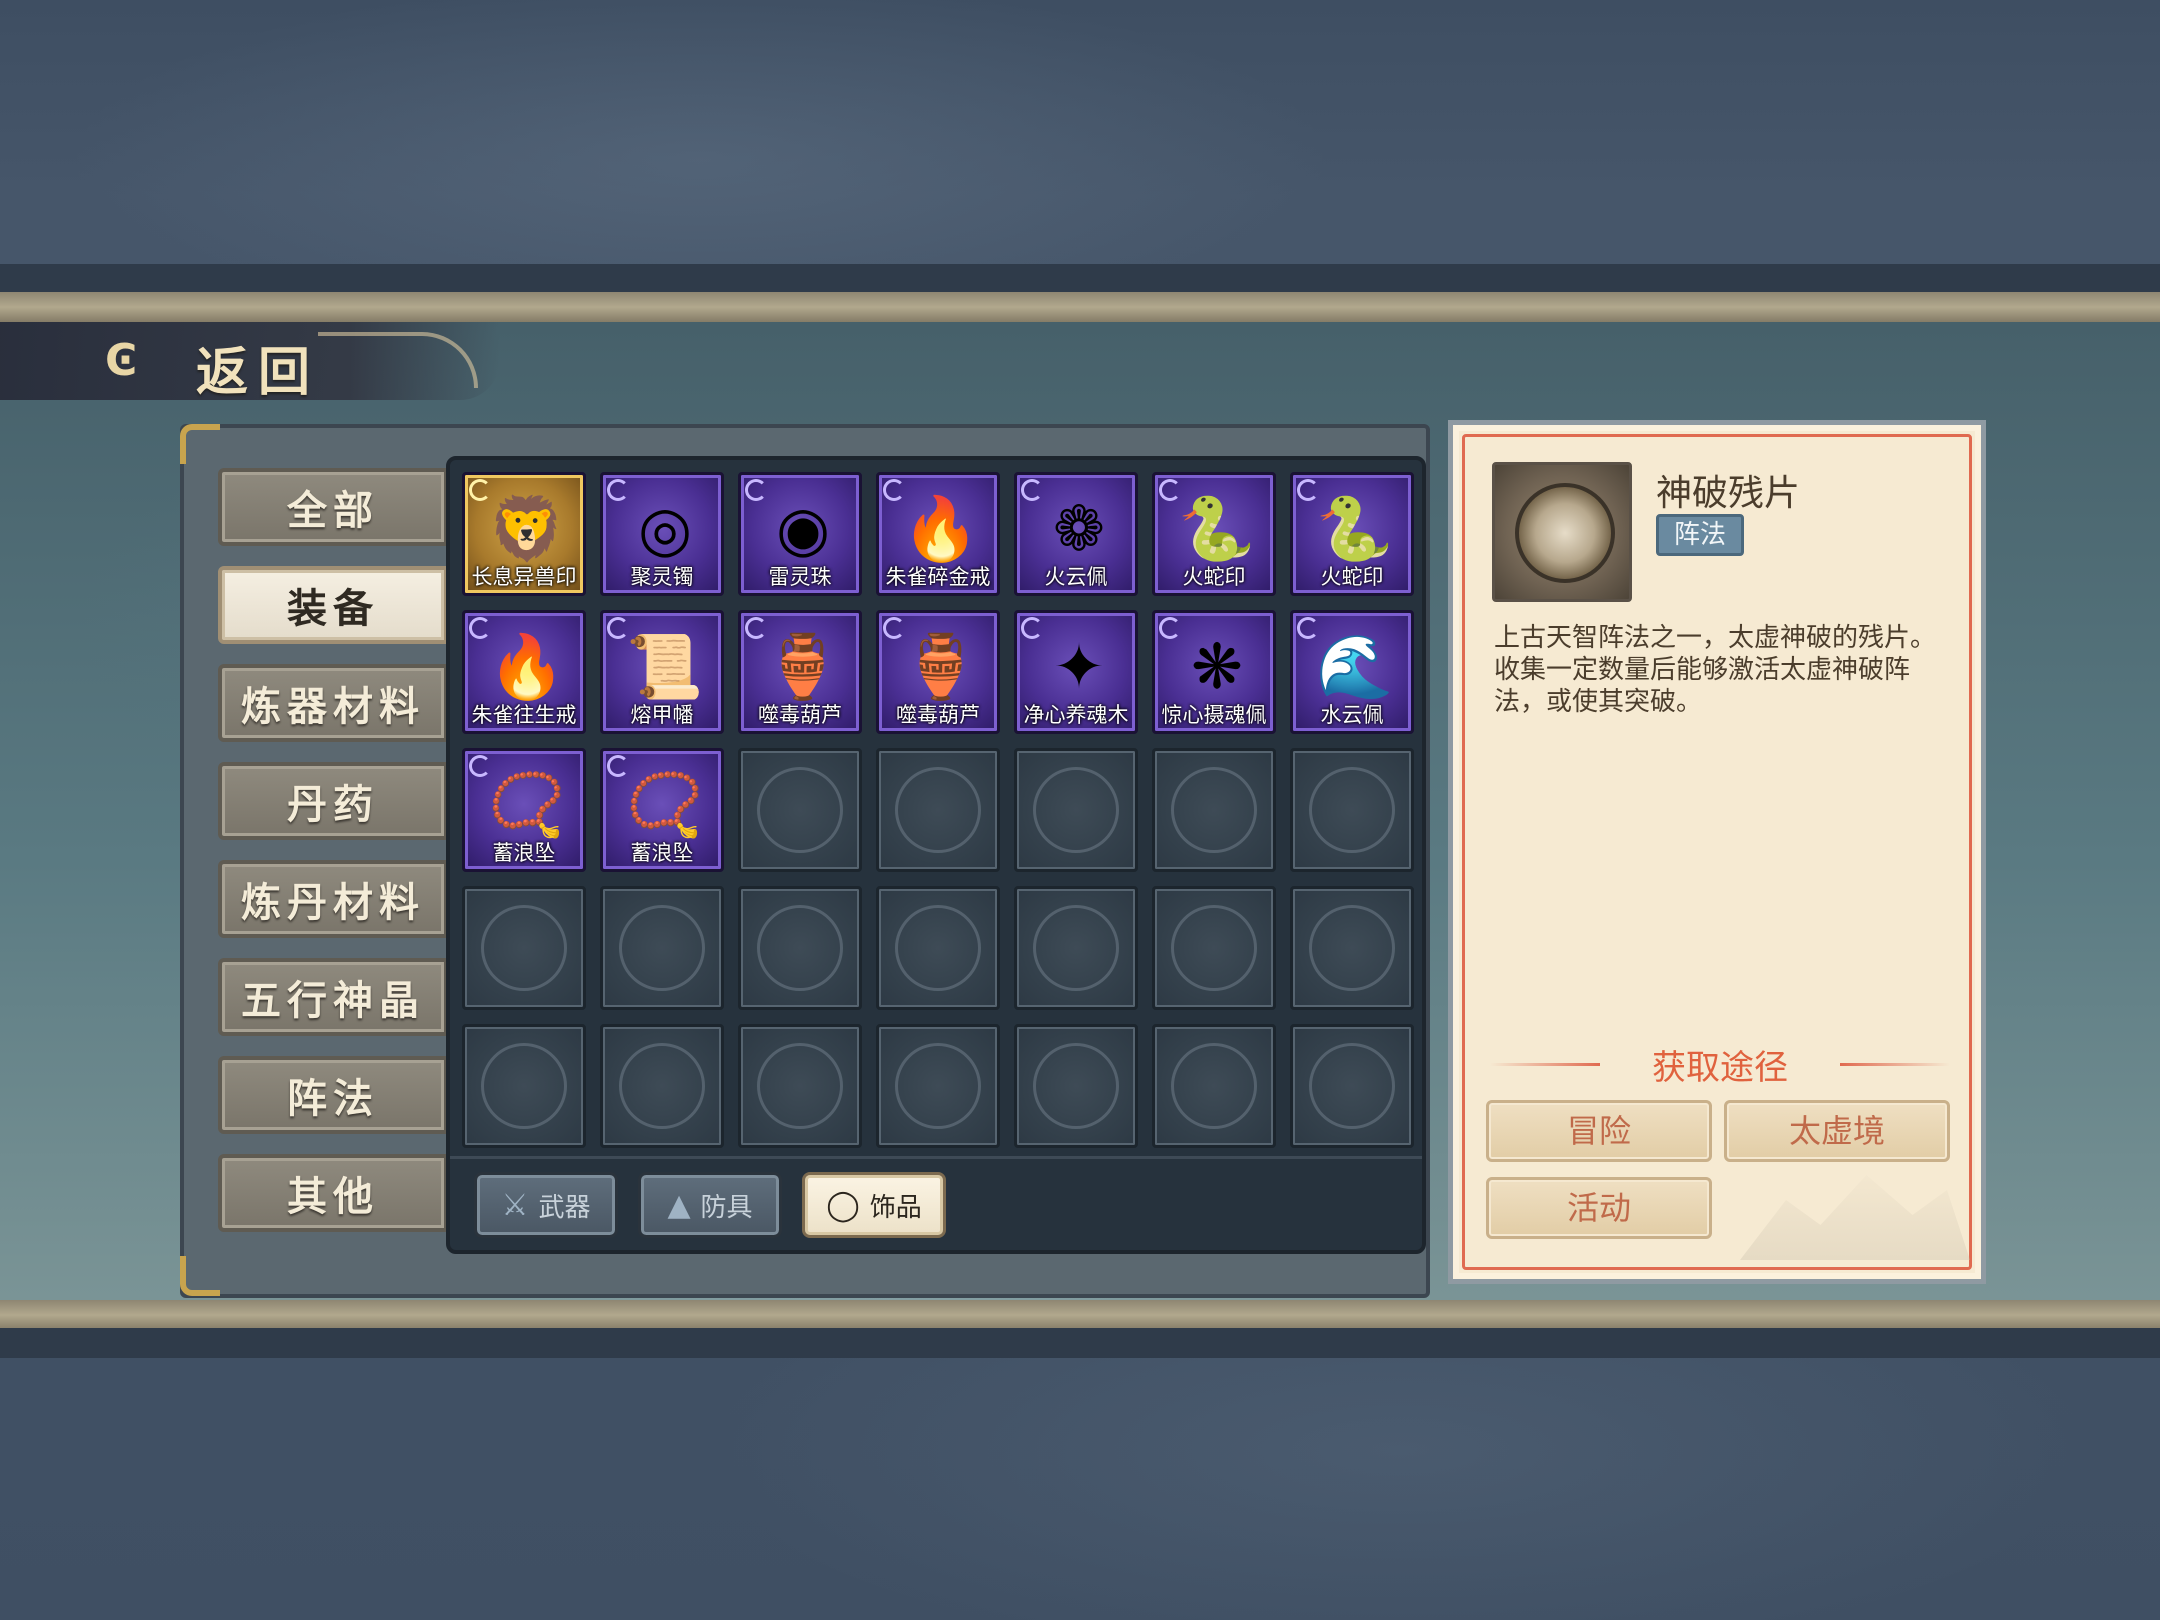 This screenshot has width=2160, height=1620. What do you see at coordinates (333, 899) in the screenshot?
I see `category-tab-alchemy-materials: 炼丹材料` at bounding box center [333, 899].